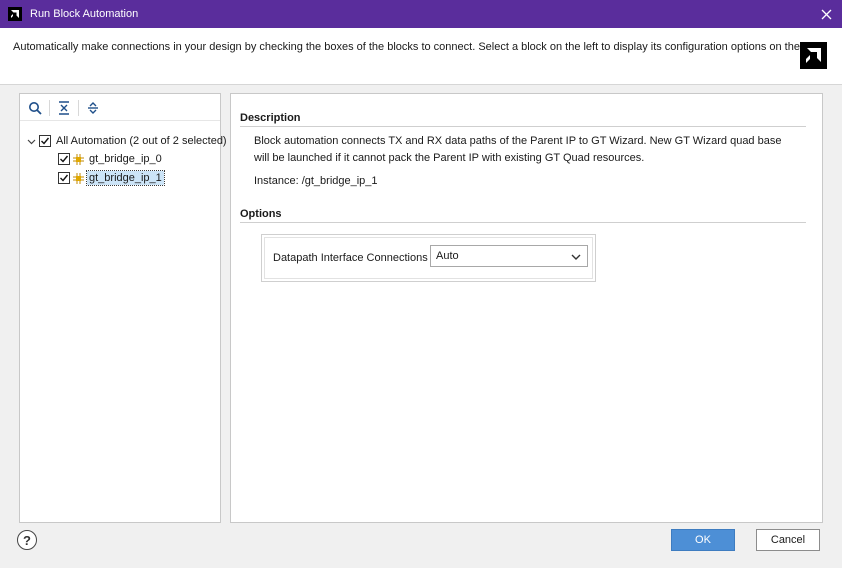 The width and height of the screenshot is (842, 568). I want to click on title-bar: Run Block Automation, so click(421, 14).